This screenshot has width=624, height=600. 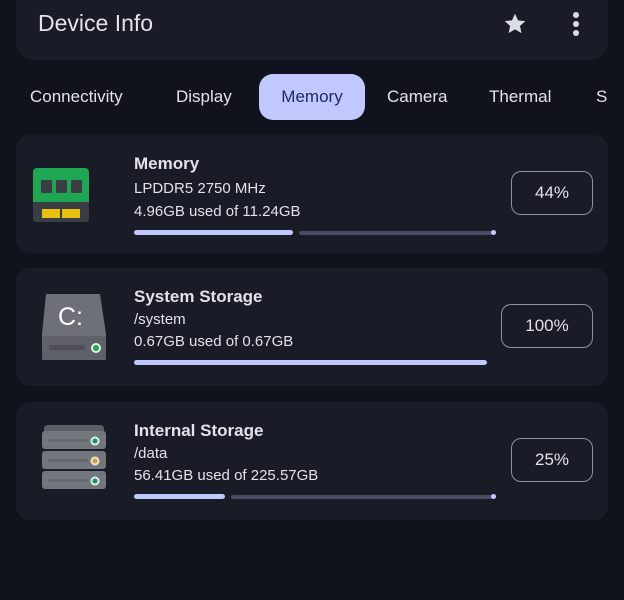 I want to click on favorite-button, so click(x=515, y=24).